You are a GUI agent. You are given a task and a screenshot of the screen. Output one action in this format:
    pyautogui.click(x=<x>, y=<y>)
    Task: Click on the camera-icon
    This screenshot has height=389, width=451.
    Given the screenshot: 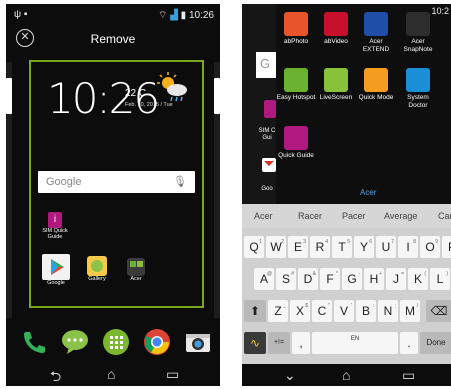 What is the action you would take?
    pyautogui.click(x=198, y=342)
    